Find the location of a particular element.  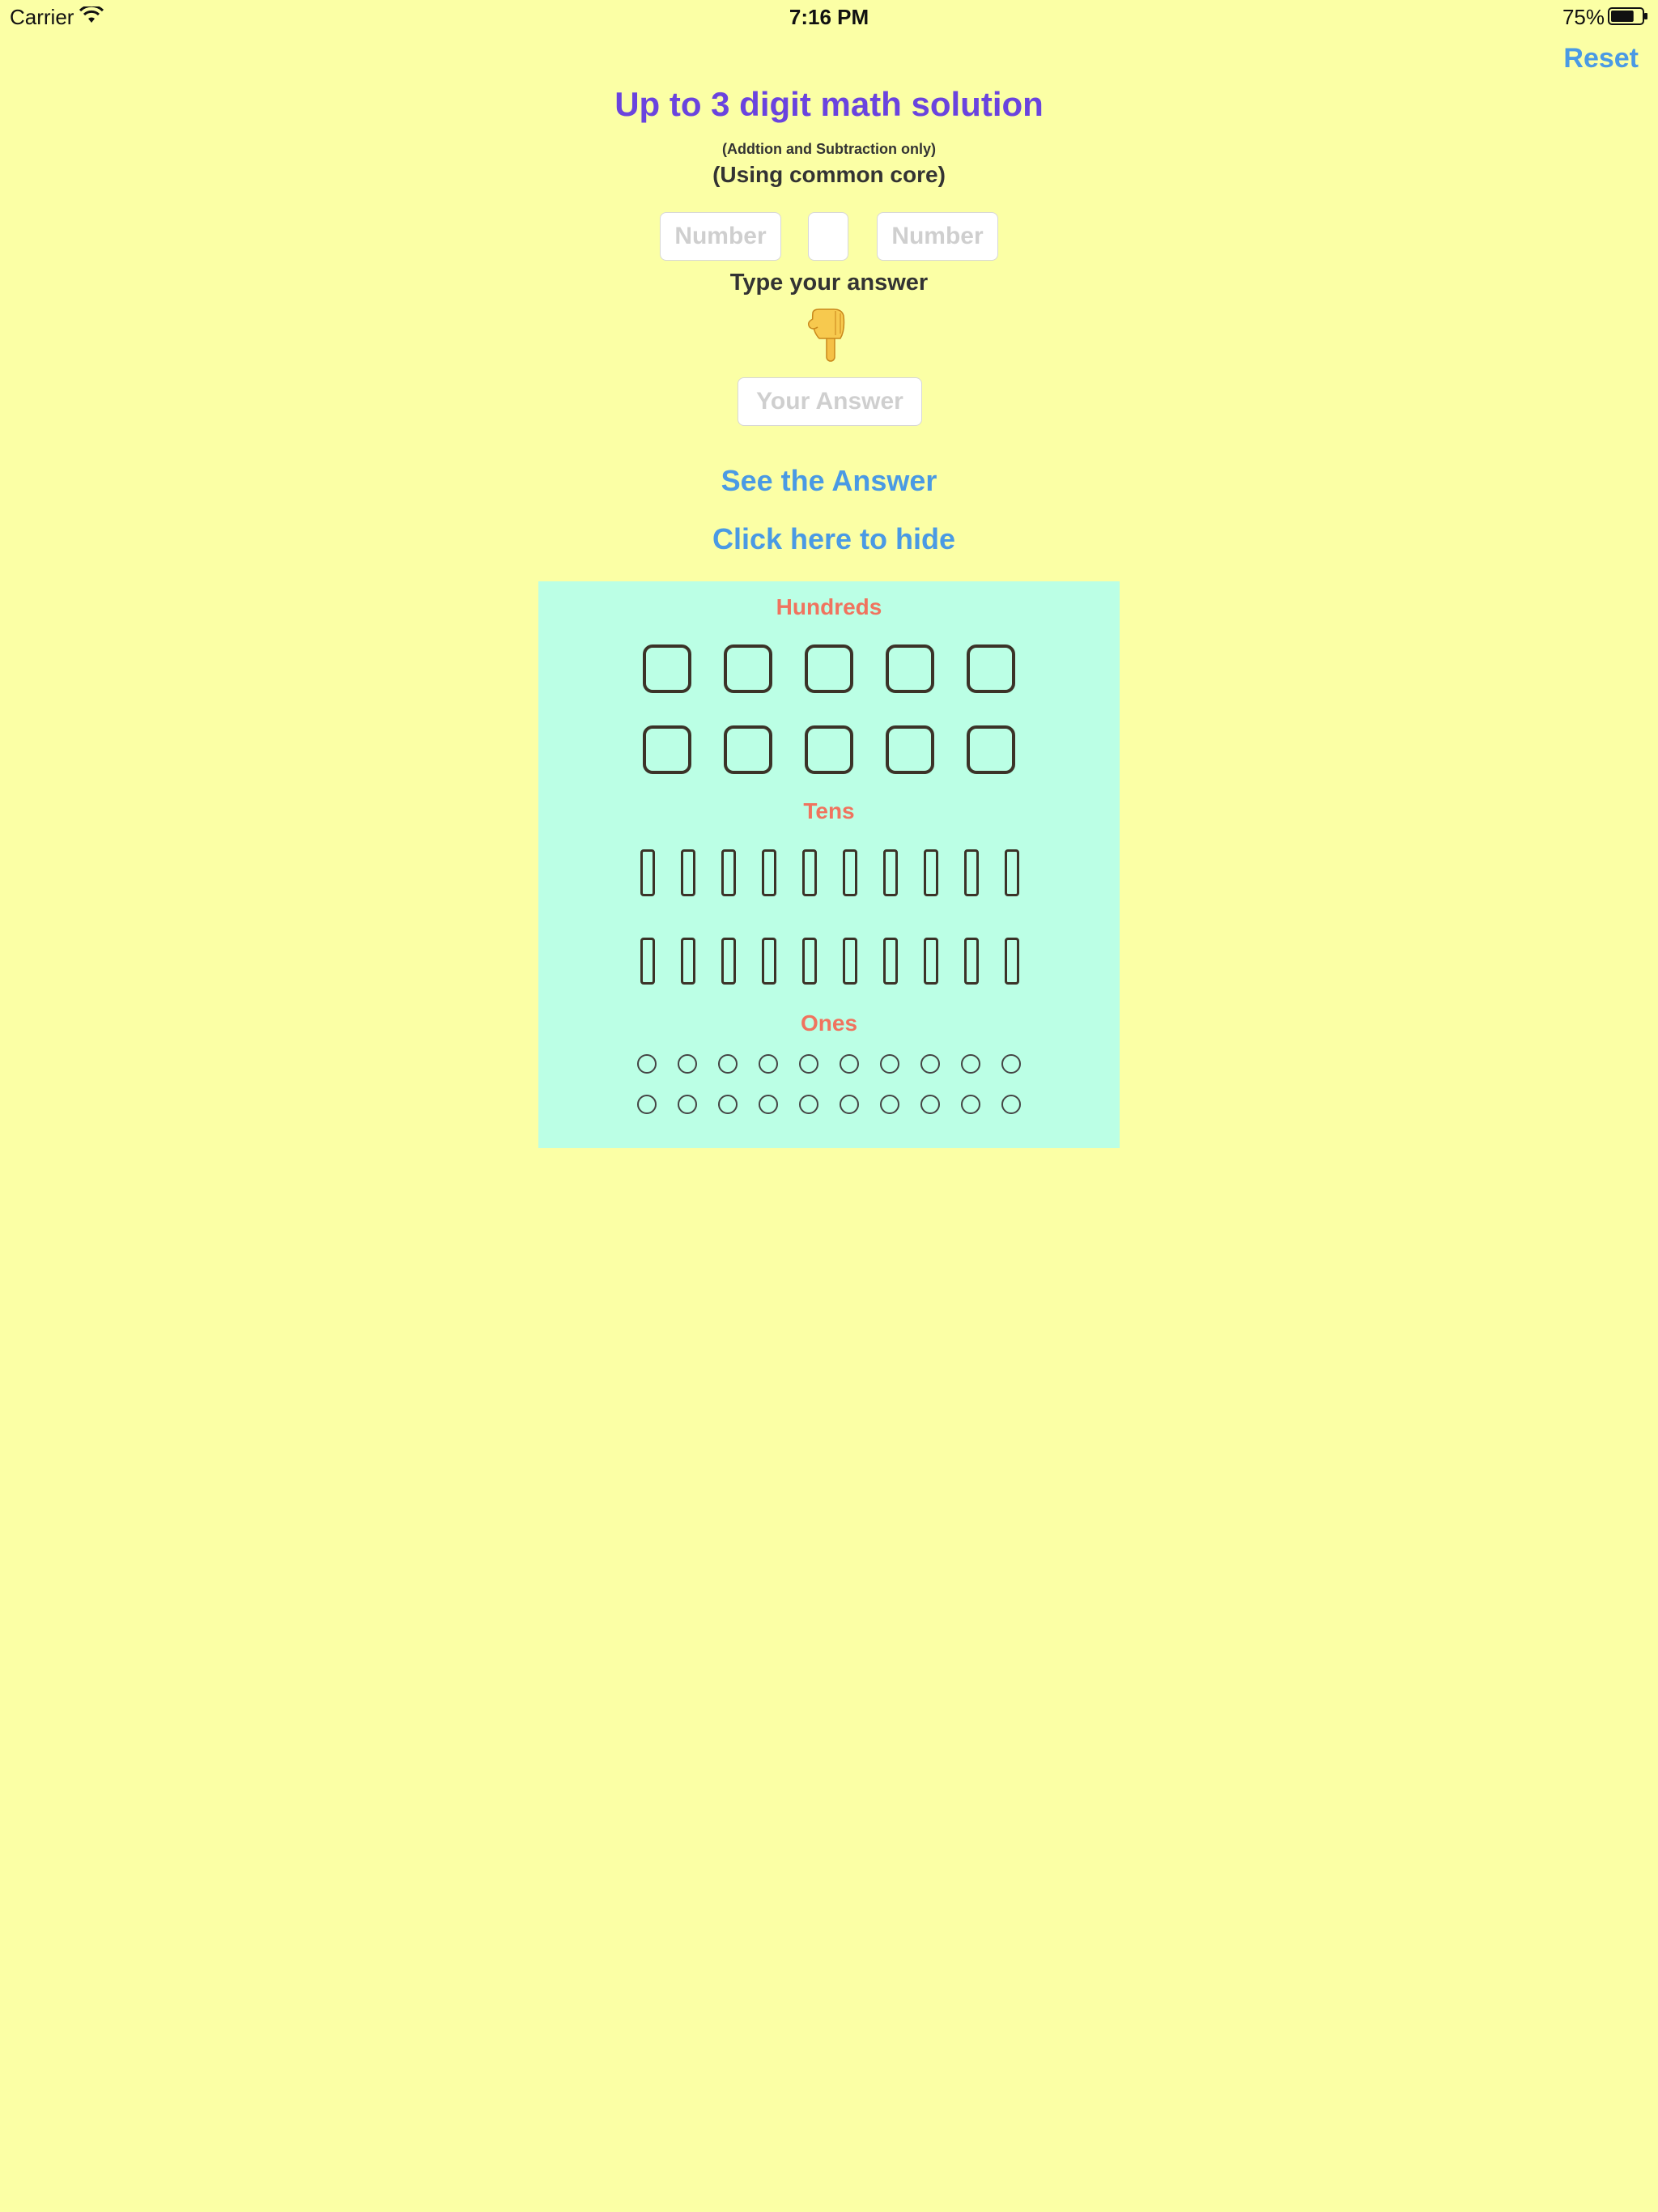

operator-input is located at coordinates (828, 236).